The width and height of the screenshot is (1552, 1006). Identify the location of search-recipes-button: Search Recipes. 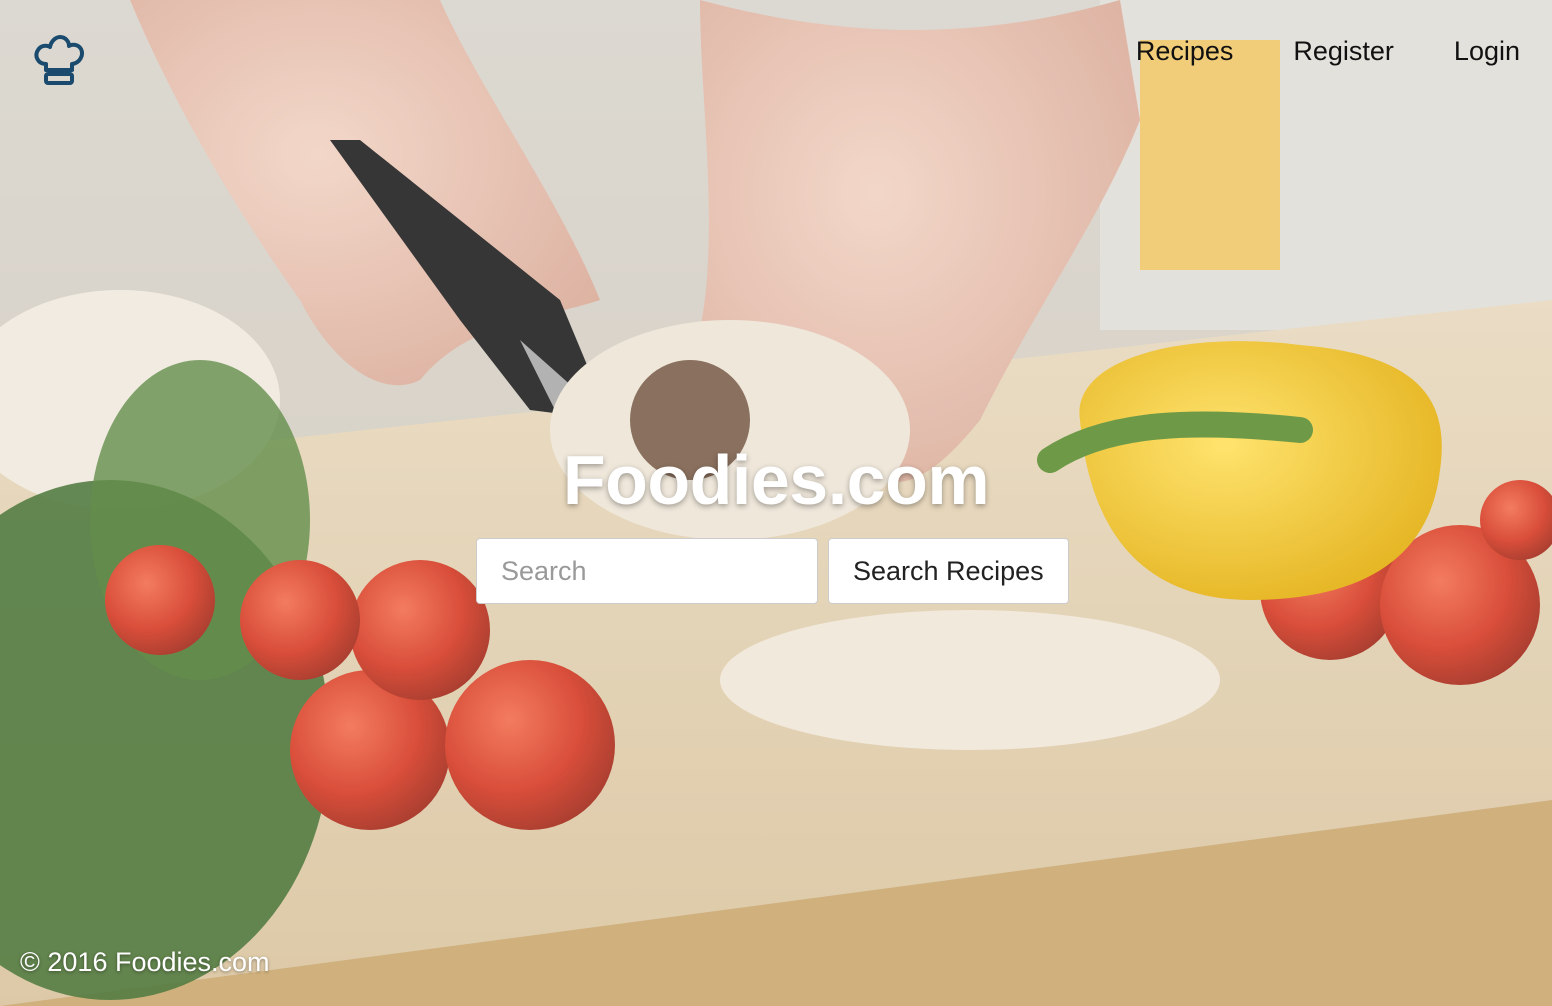
(948, 571).